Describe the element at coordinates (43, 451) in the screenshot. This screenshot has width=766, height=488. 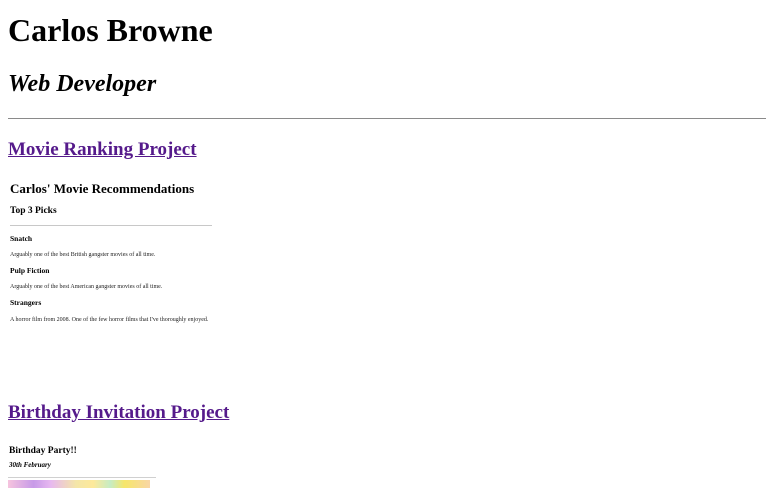
I see `birthday-preview-title: Birthday Party!!` at that location.